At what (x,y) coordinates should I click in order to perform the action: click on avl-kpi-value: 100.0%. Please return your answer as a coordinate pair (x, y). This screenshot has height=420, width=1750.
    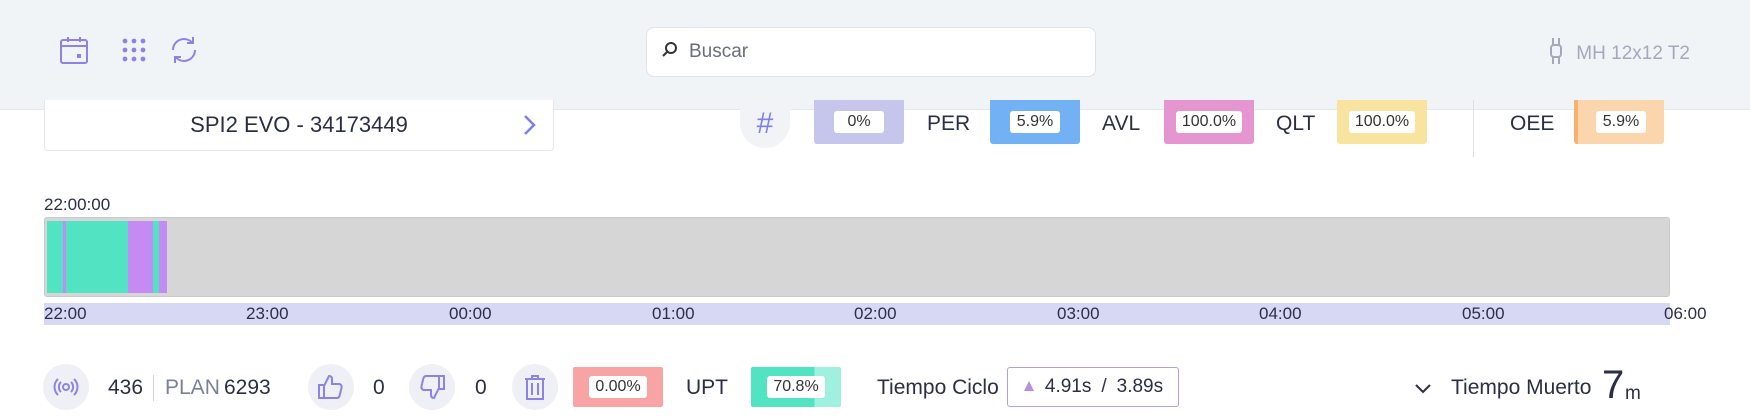
    Looking at the image, I should click on (1209, 122).